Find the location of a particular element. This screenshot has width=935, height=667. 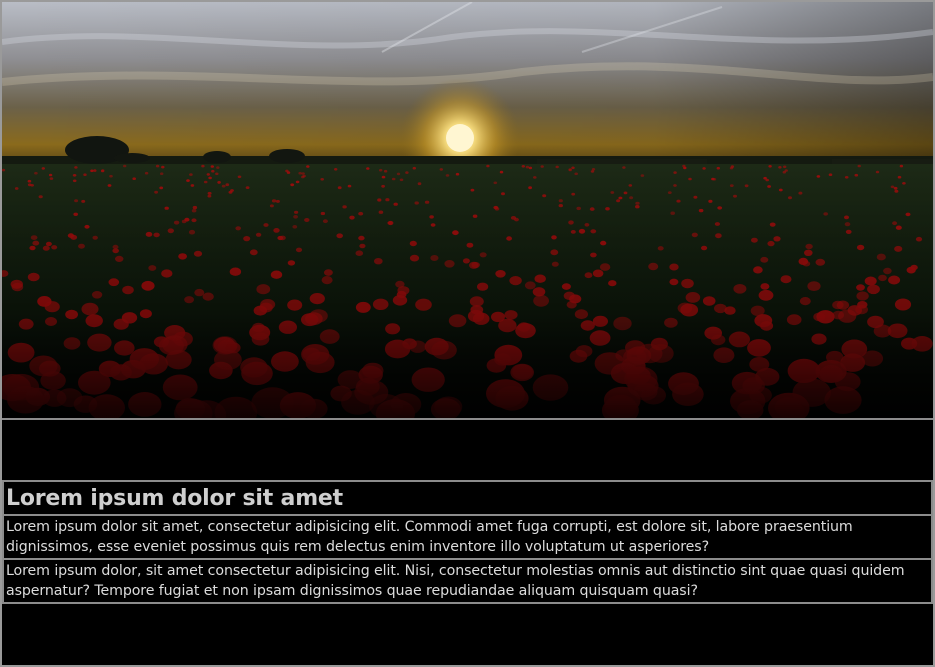

spacer-block is located at coordinates (467, 450).